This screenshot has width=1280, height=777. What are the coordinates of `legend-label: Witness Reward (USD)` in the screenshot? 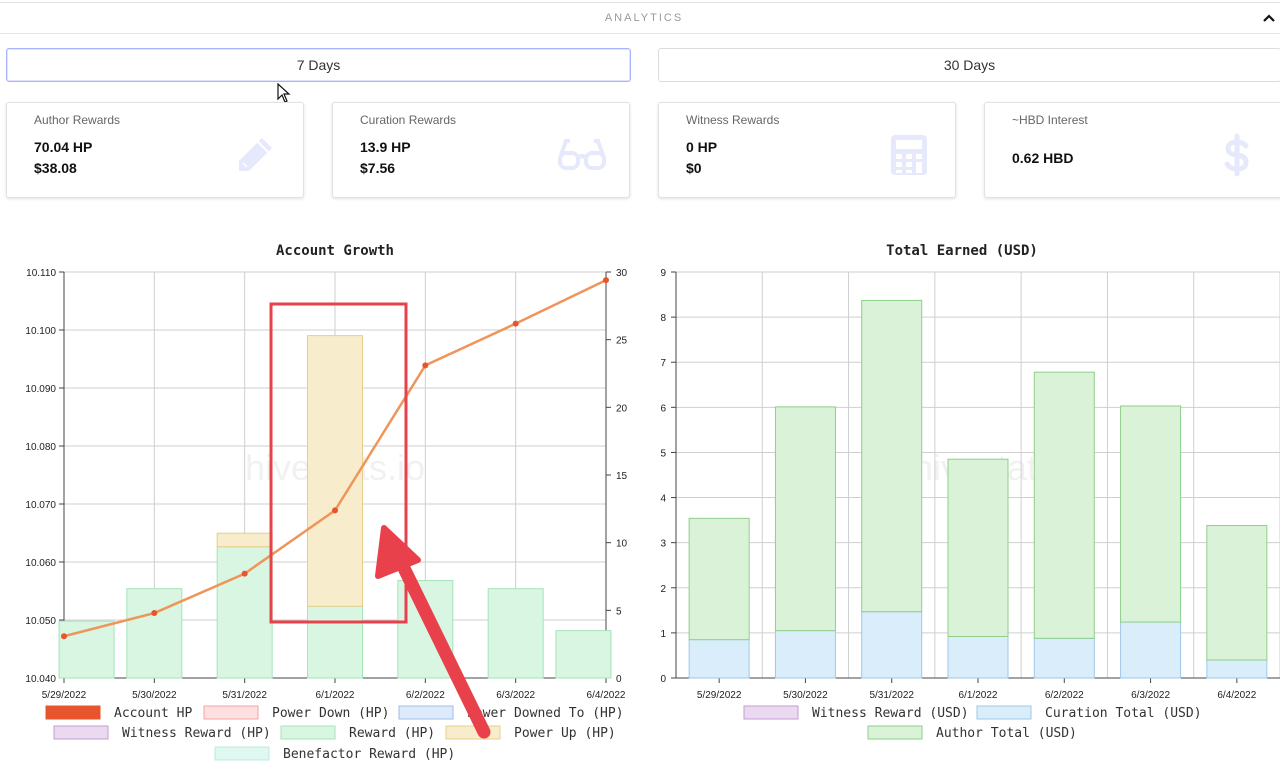 It's located at (890, 713).